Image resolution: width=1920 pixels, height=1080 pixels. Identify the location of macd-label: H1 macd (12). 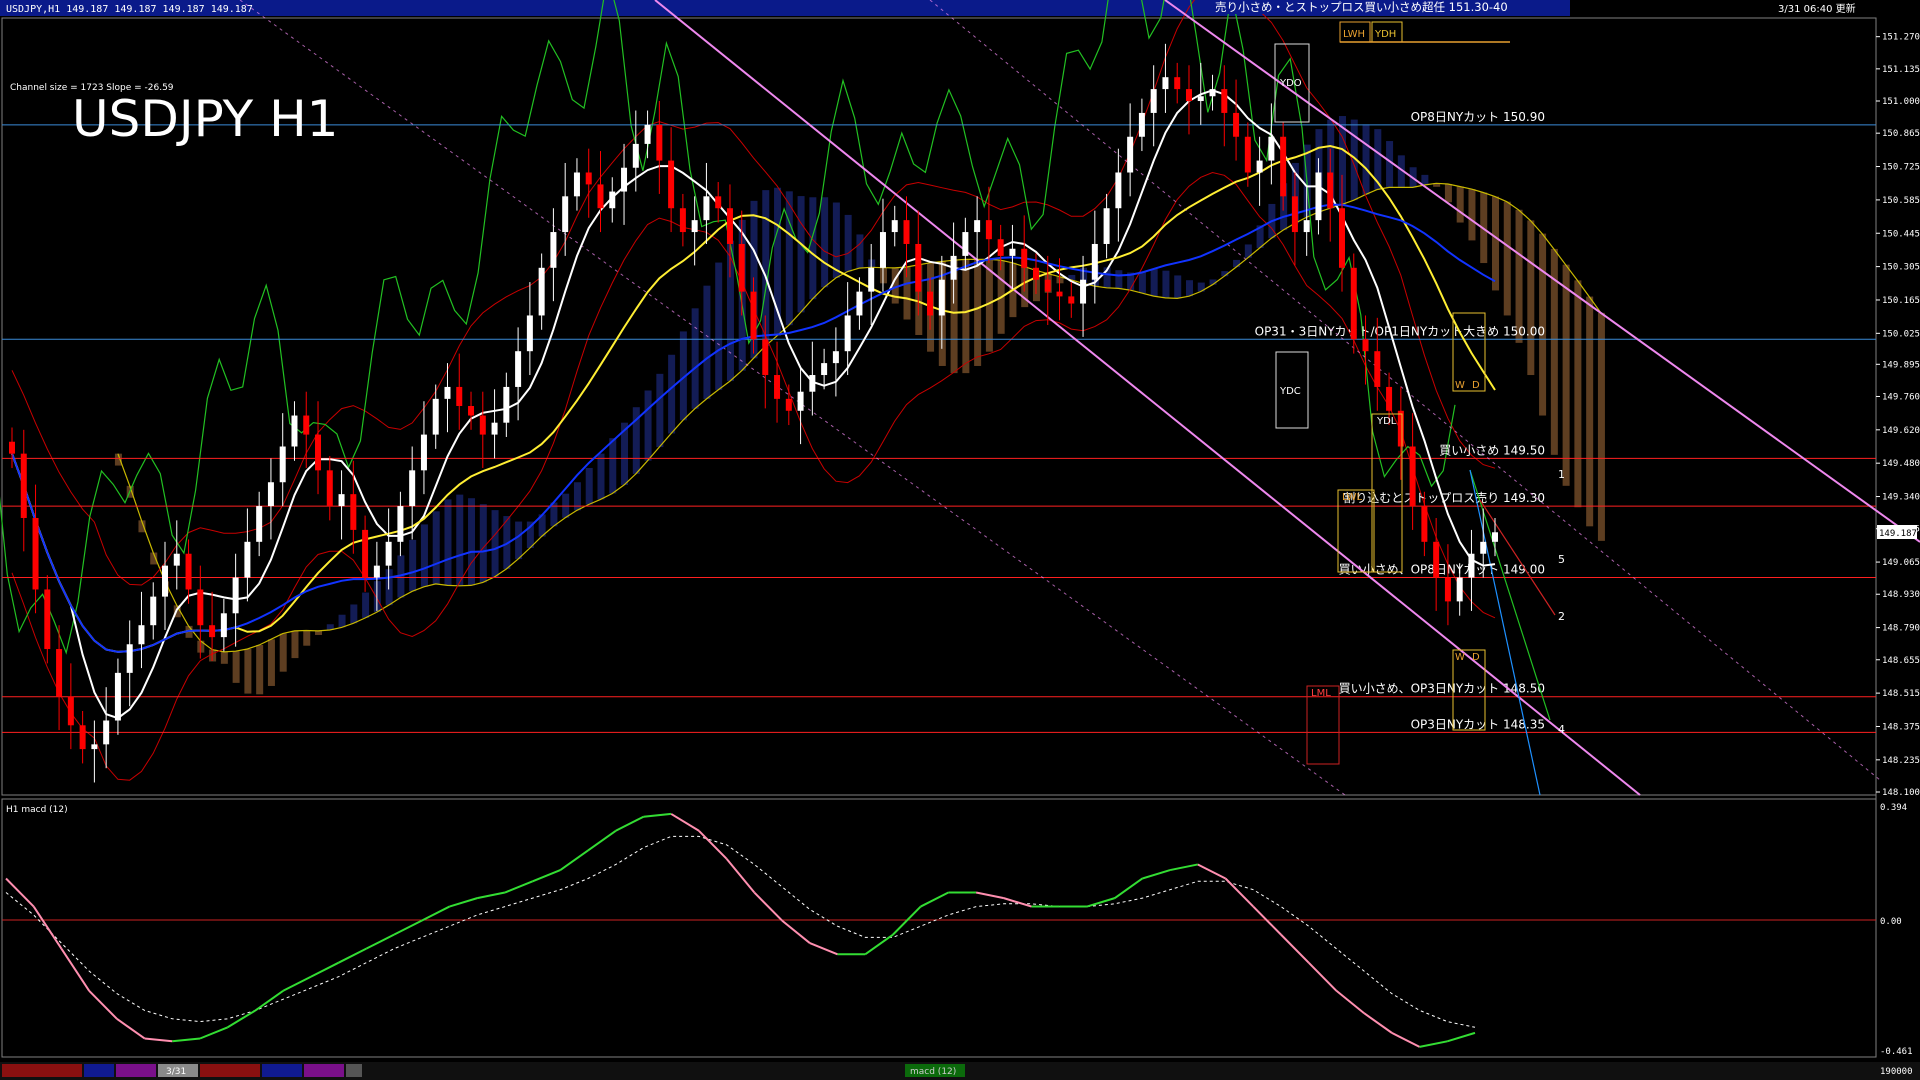
(37, 810).